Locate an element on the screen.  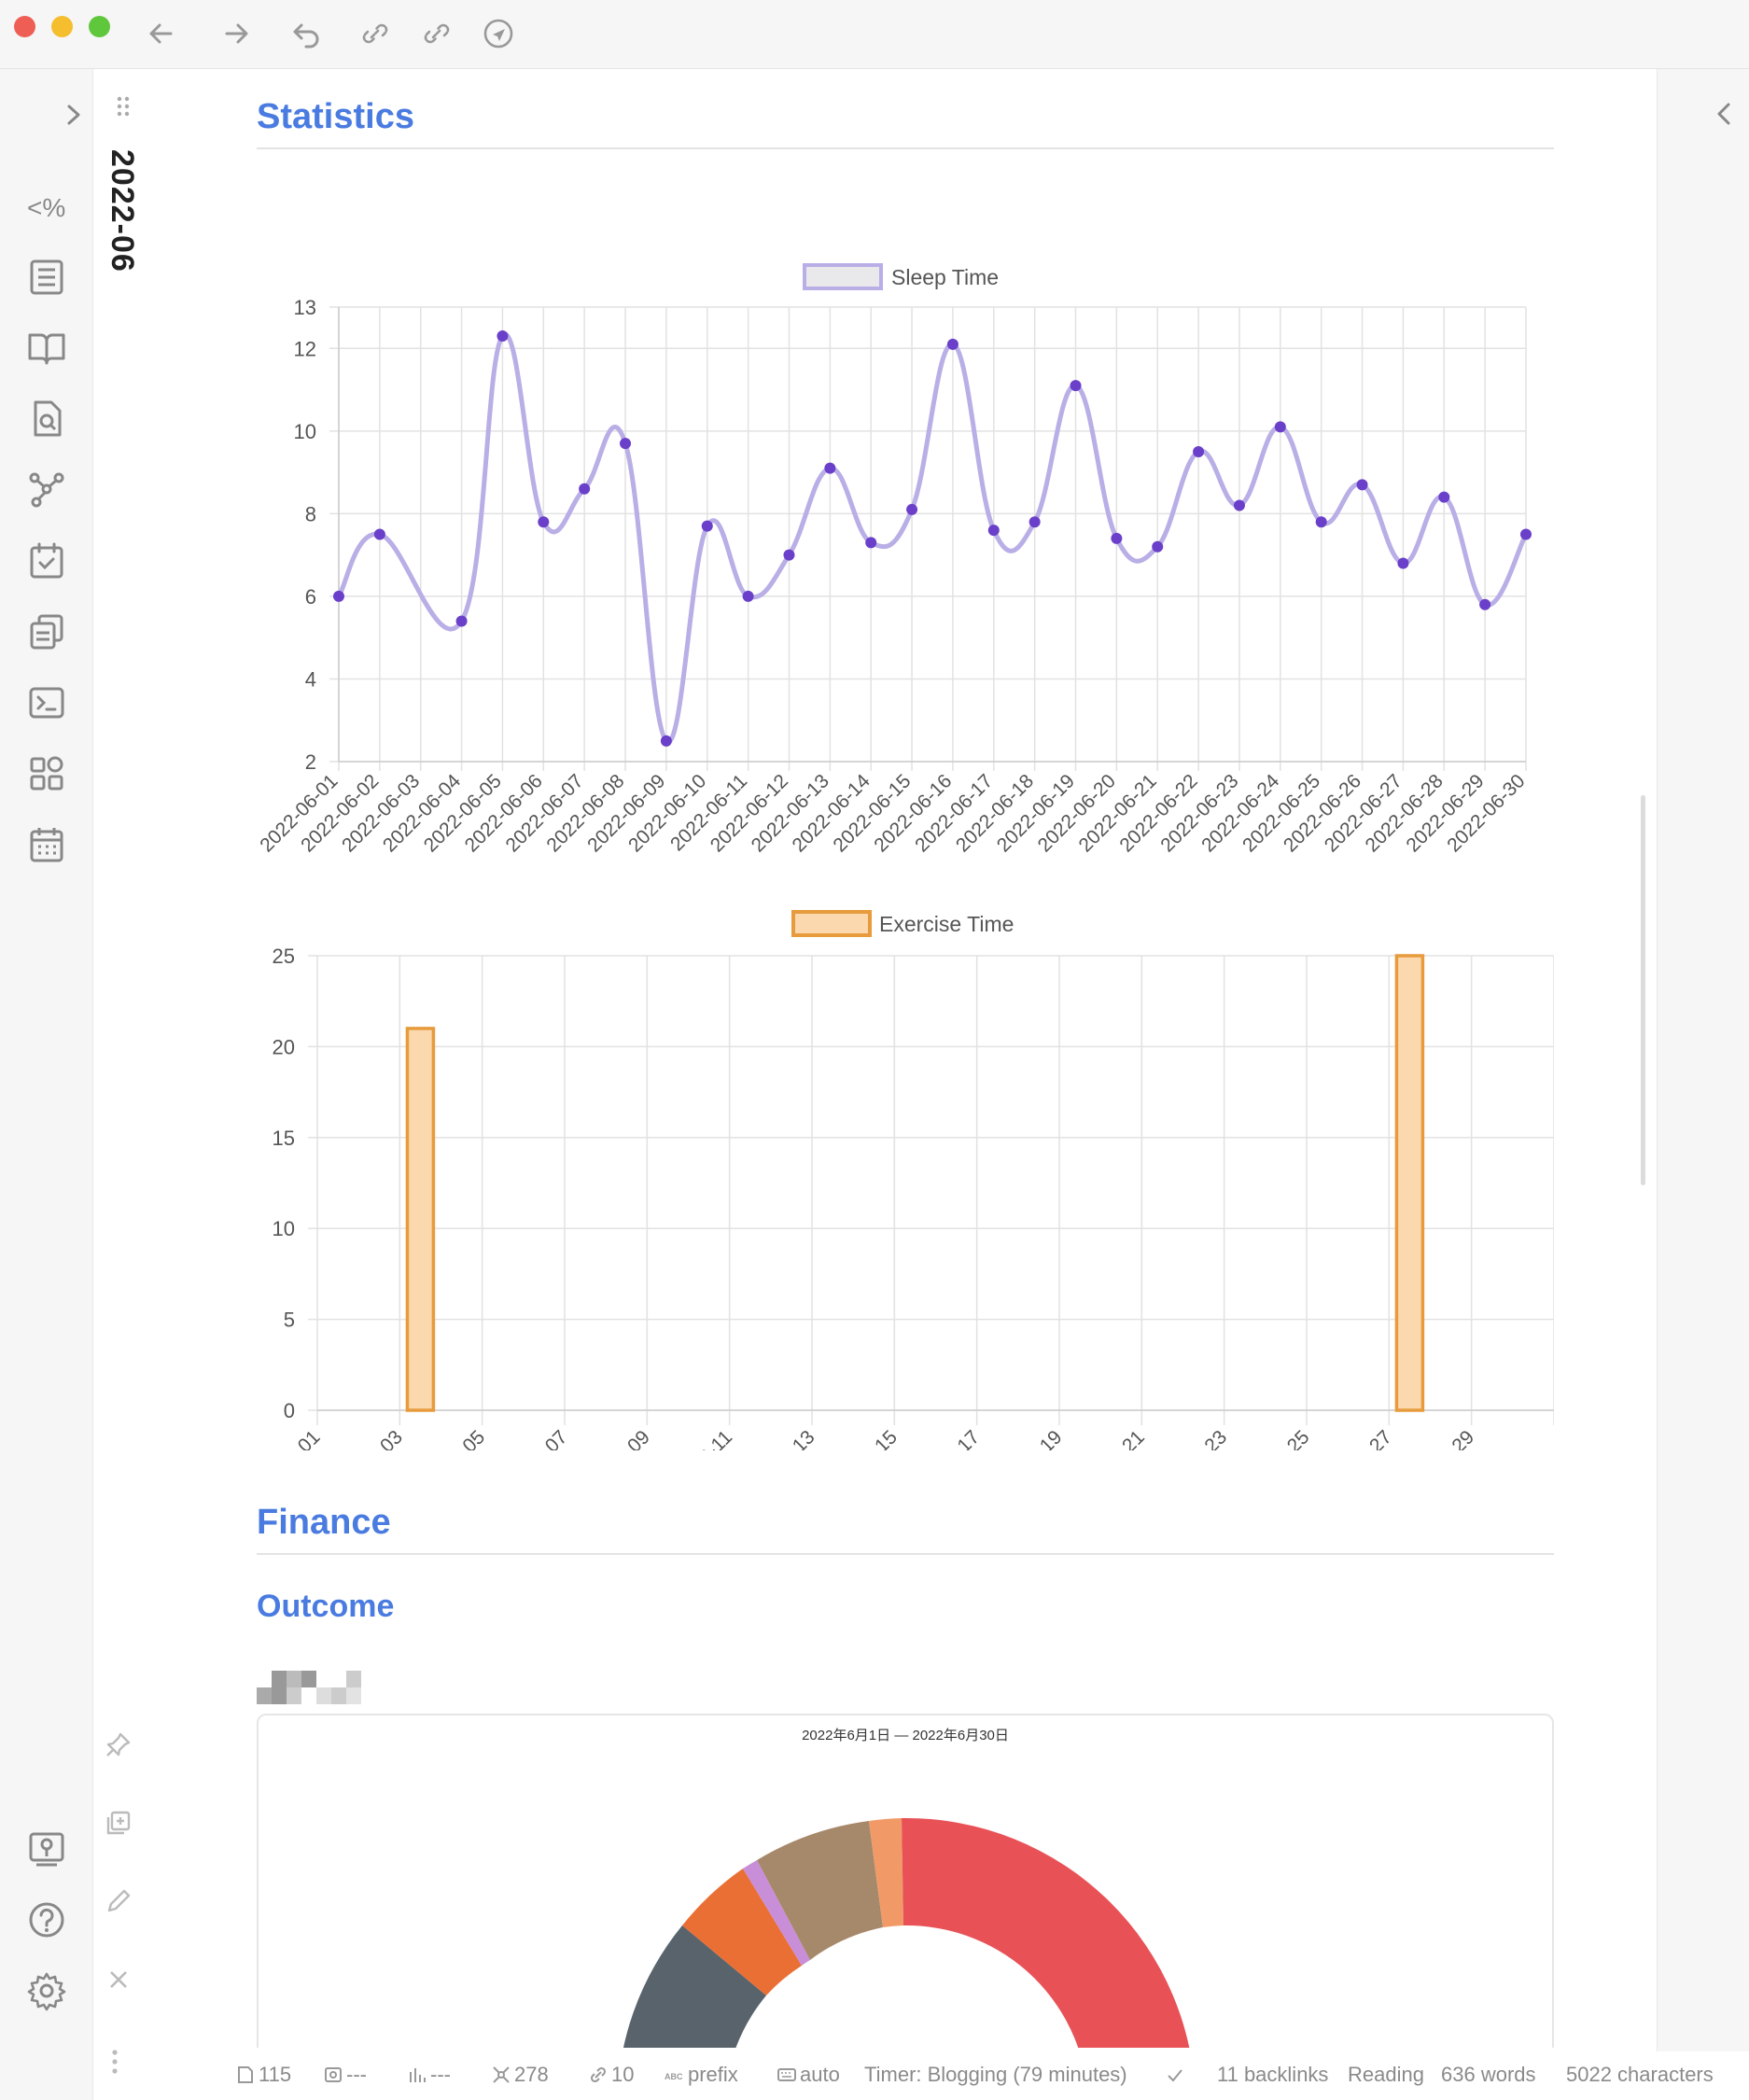
x-tick-label: 2022-06-25 is located at coordinates (1270, 1438).